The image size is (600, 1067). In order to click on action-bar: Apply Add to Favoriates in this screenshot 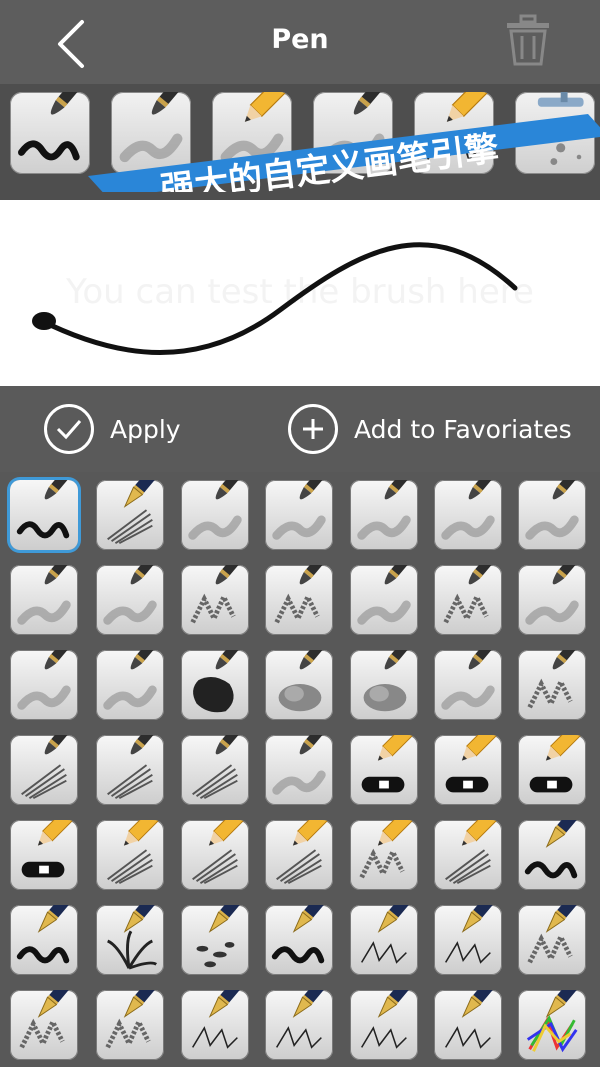, I will do `click(300, 429)`.